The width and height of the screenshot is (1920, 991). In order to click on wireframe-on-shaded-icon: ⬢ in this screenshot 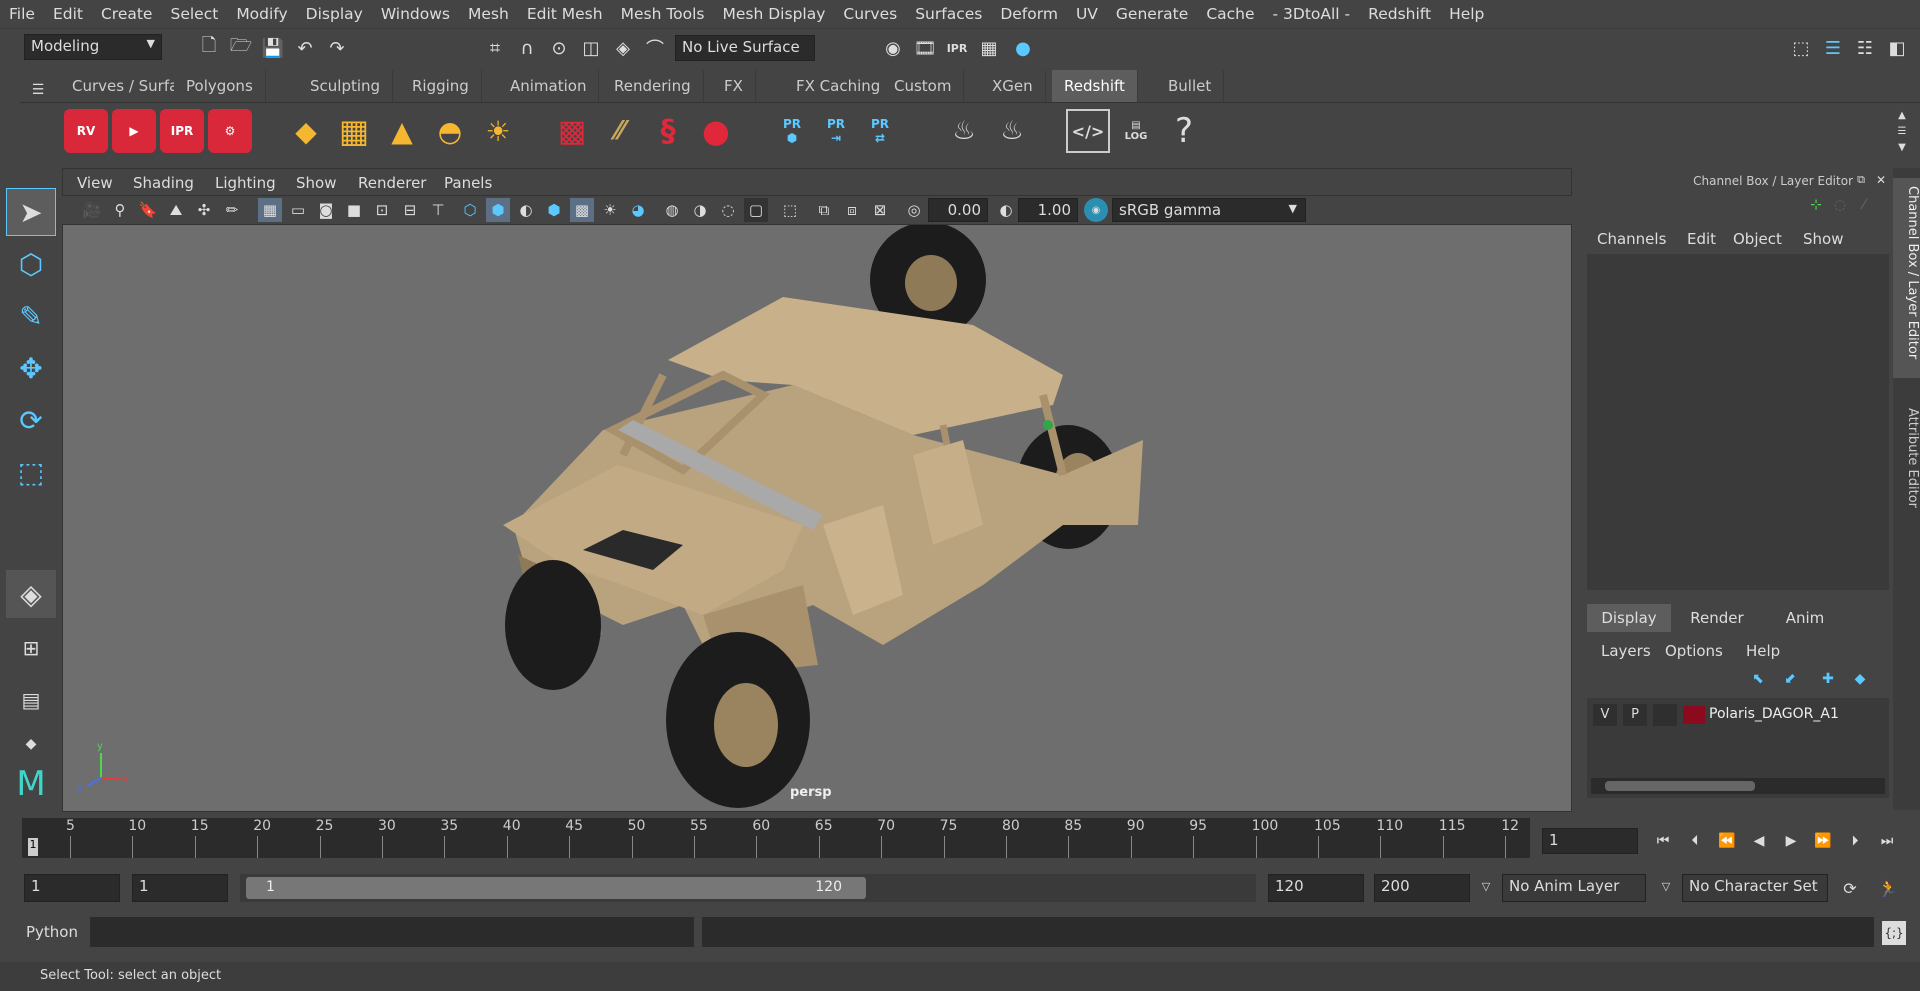, I will do `click(554, 210)`.